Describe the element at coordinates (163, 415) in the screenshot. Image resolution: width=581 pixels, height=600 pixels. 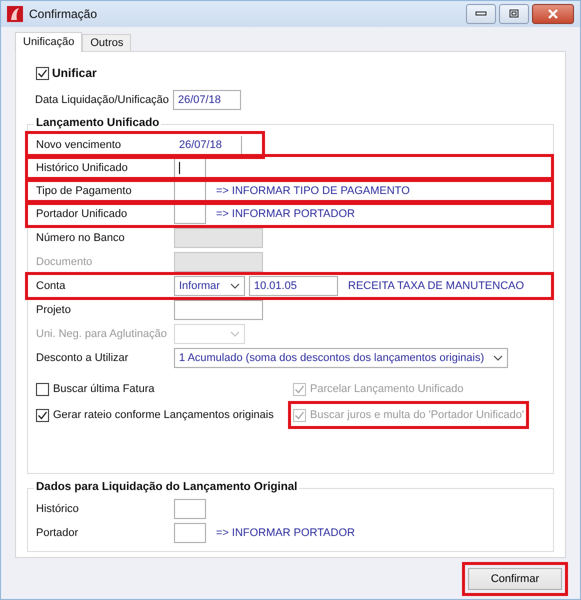
I see `checkbox-label: Gerar rateio conforme Lançamentos originais` at that location.